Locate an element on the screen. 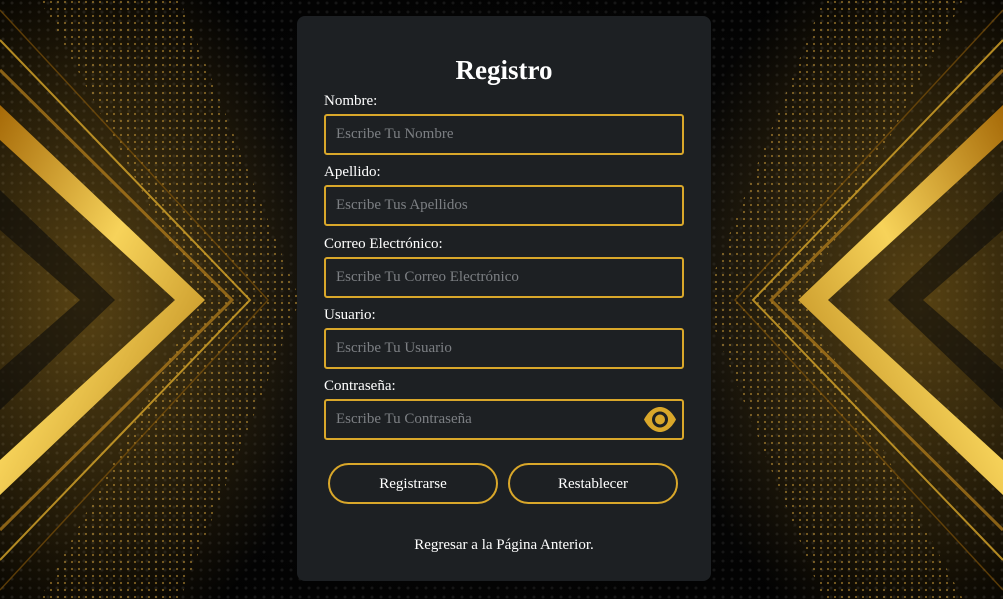  reset-button: Restablecer is located at coordinates (593, 483).